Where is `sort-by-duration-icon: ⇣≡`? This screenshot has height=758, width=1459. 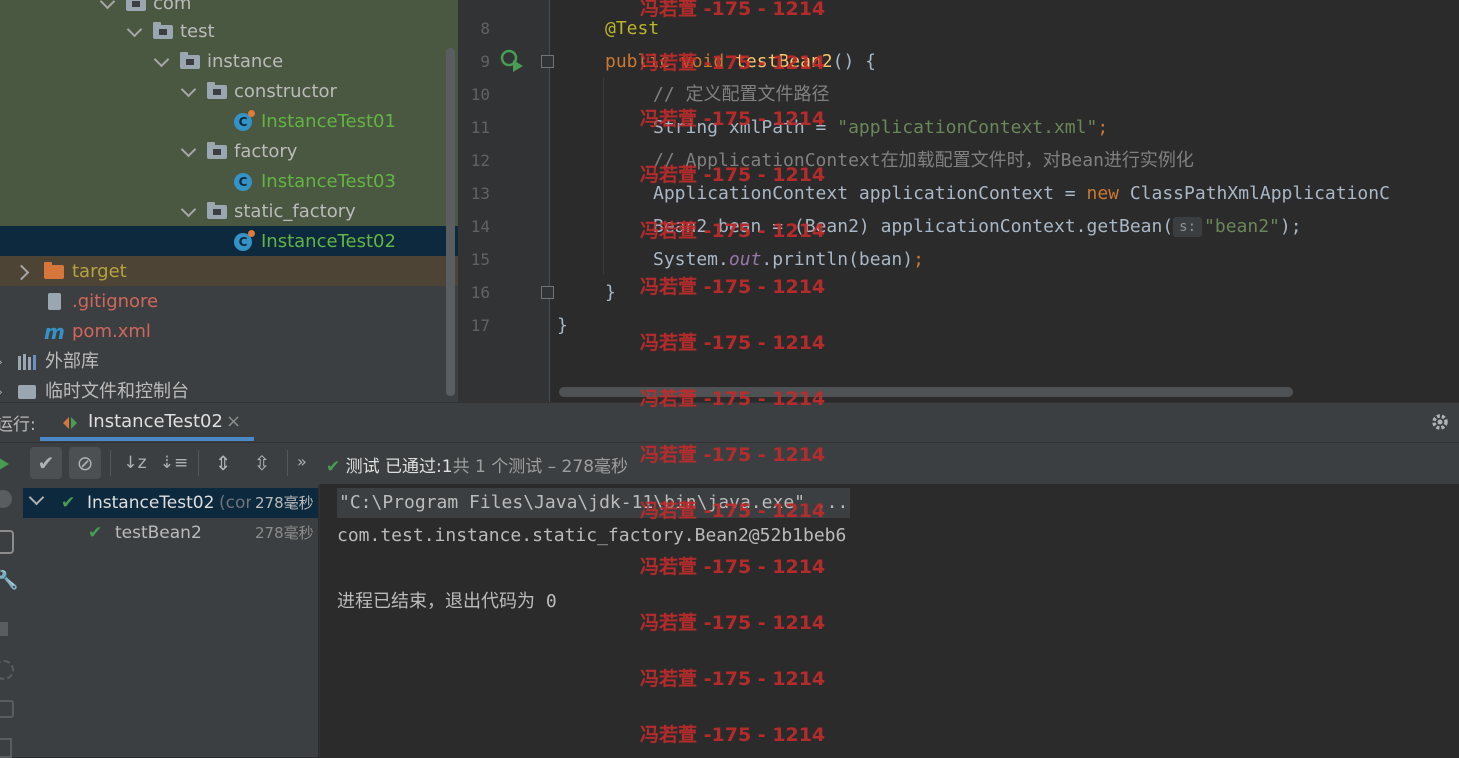 sort-by-duration-icon: ⇣≡ is located at coordinates (174, 463).